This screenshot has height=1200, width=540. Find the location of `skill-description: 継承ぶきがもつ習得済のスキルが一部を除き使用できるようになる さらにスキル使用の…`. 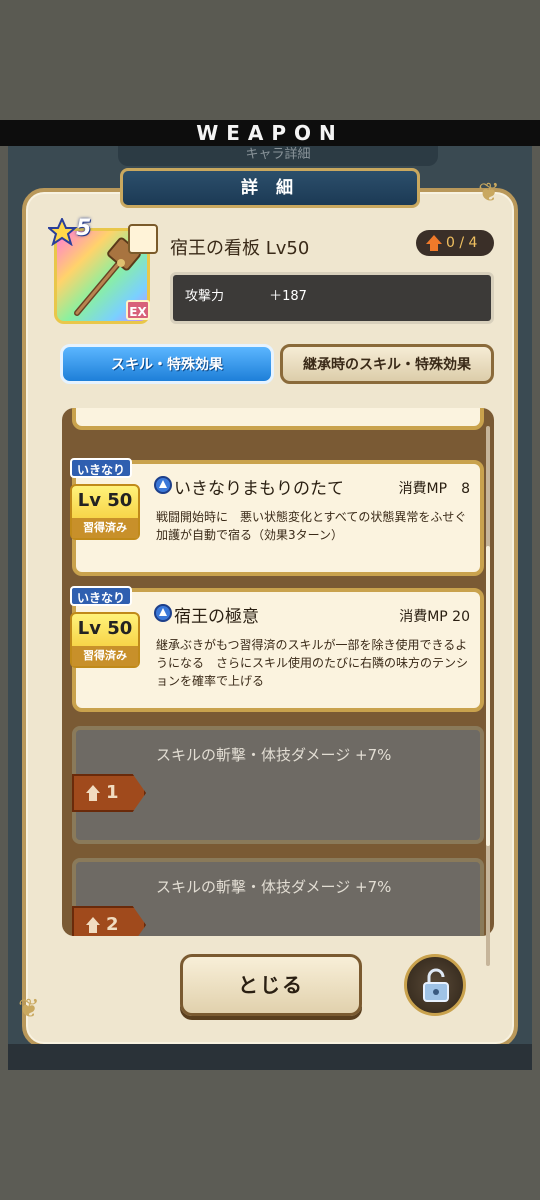

skill-description: 継承ぶきがもつ習得済のスキルが一部を除き使用できるようになる さらにスキル使用の… is located at coordinates (312, 663).